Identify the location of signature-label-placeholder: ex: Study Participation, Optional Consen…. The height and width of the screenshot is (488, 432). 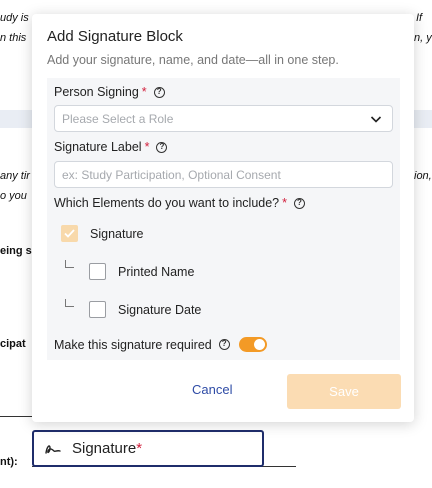
(171, 174).